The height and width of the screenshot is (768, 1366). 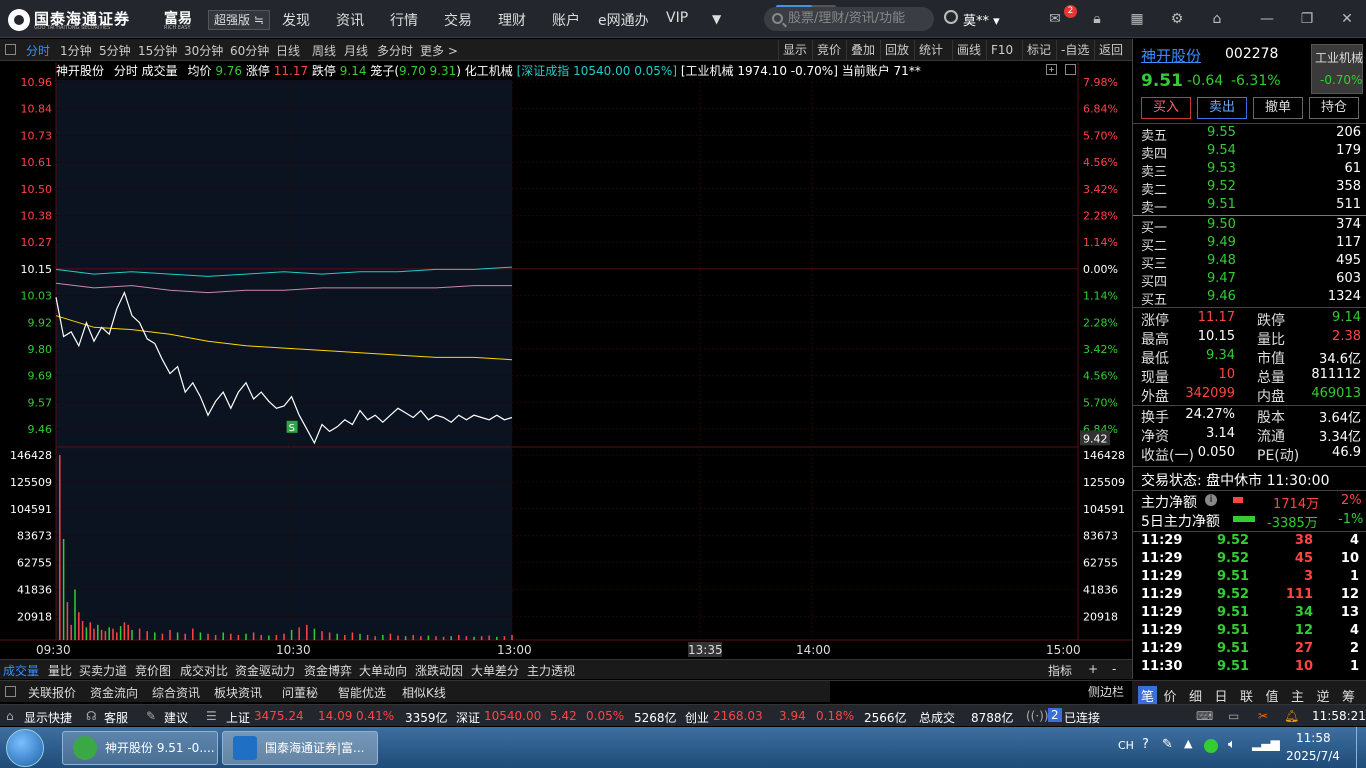 I want to click on suggest-link: 建议, so click(x=176, y=717).